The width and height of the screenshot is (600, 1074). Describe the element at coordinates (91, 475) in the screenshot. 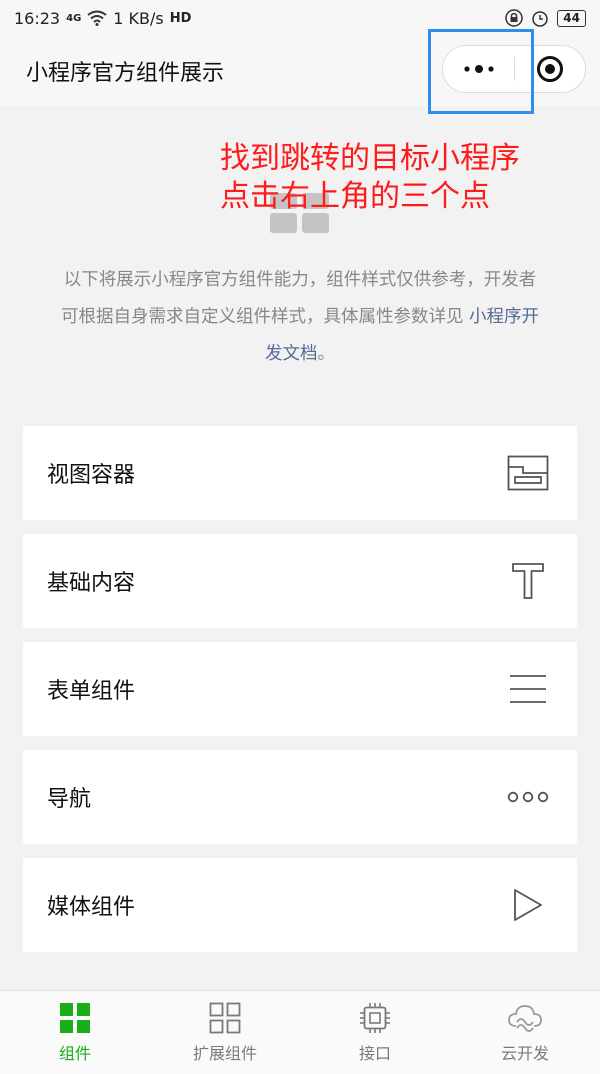

I see `list-item-label: 视图容器` at that location.